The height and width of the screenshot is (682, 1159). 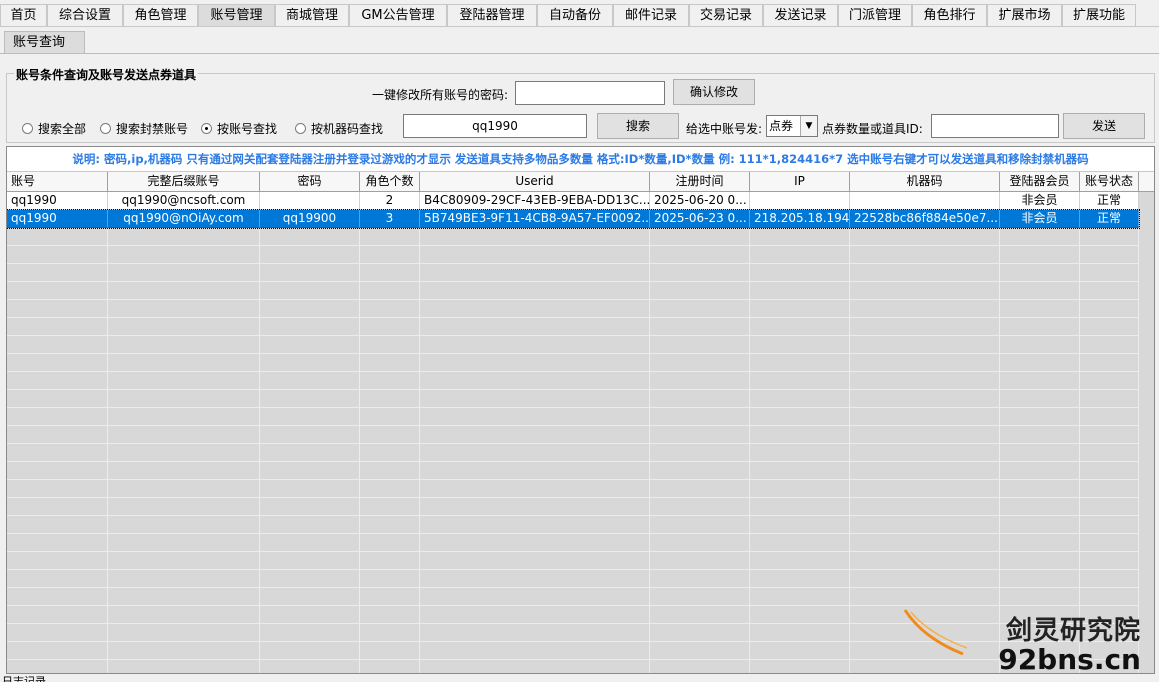 I want to click on confirm-change-button: 确认修改, so click(x=714, y=92).